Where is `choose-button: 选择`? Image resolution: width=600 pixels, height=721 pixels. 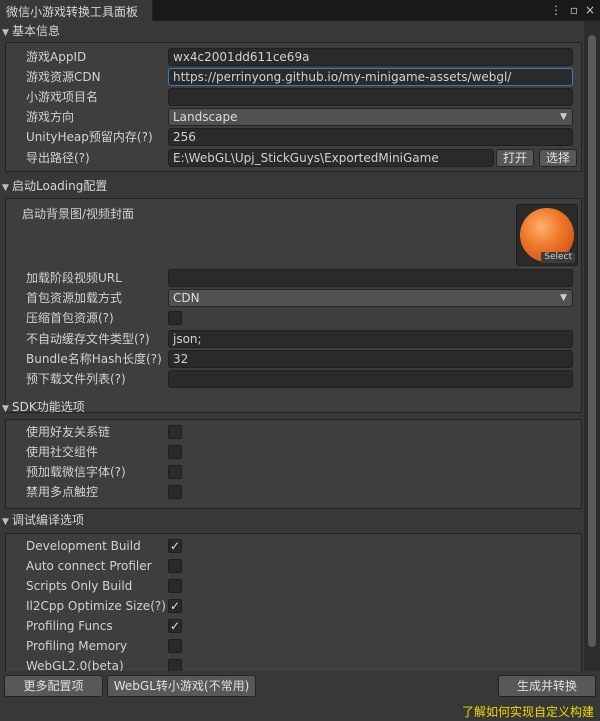 choose-button: 选择 is located at coordinates (558, 158).